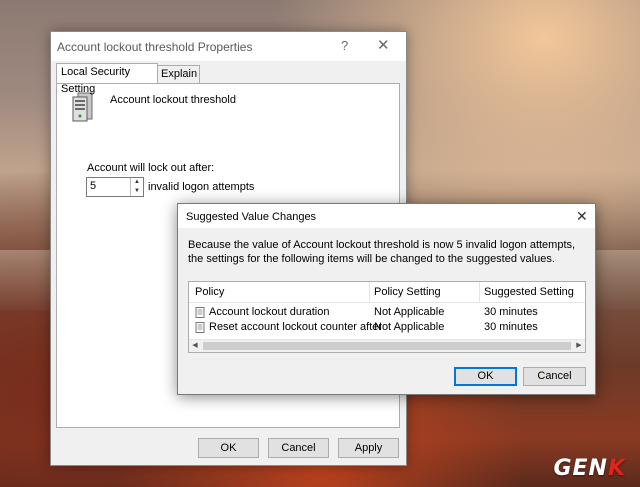 The height and width of the screenshot is (487, 640). Describe the element at coordinates (151, 168) in the screenshot. I see `lockout-label: Account will lock out after:` at that location.